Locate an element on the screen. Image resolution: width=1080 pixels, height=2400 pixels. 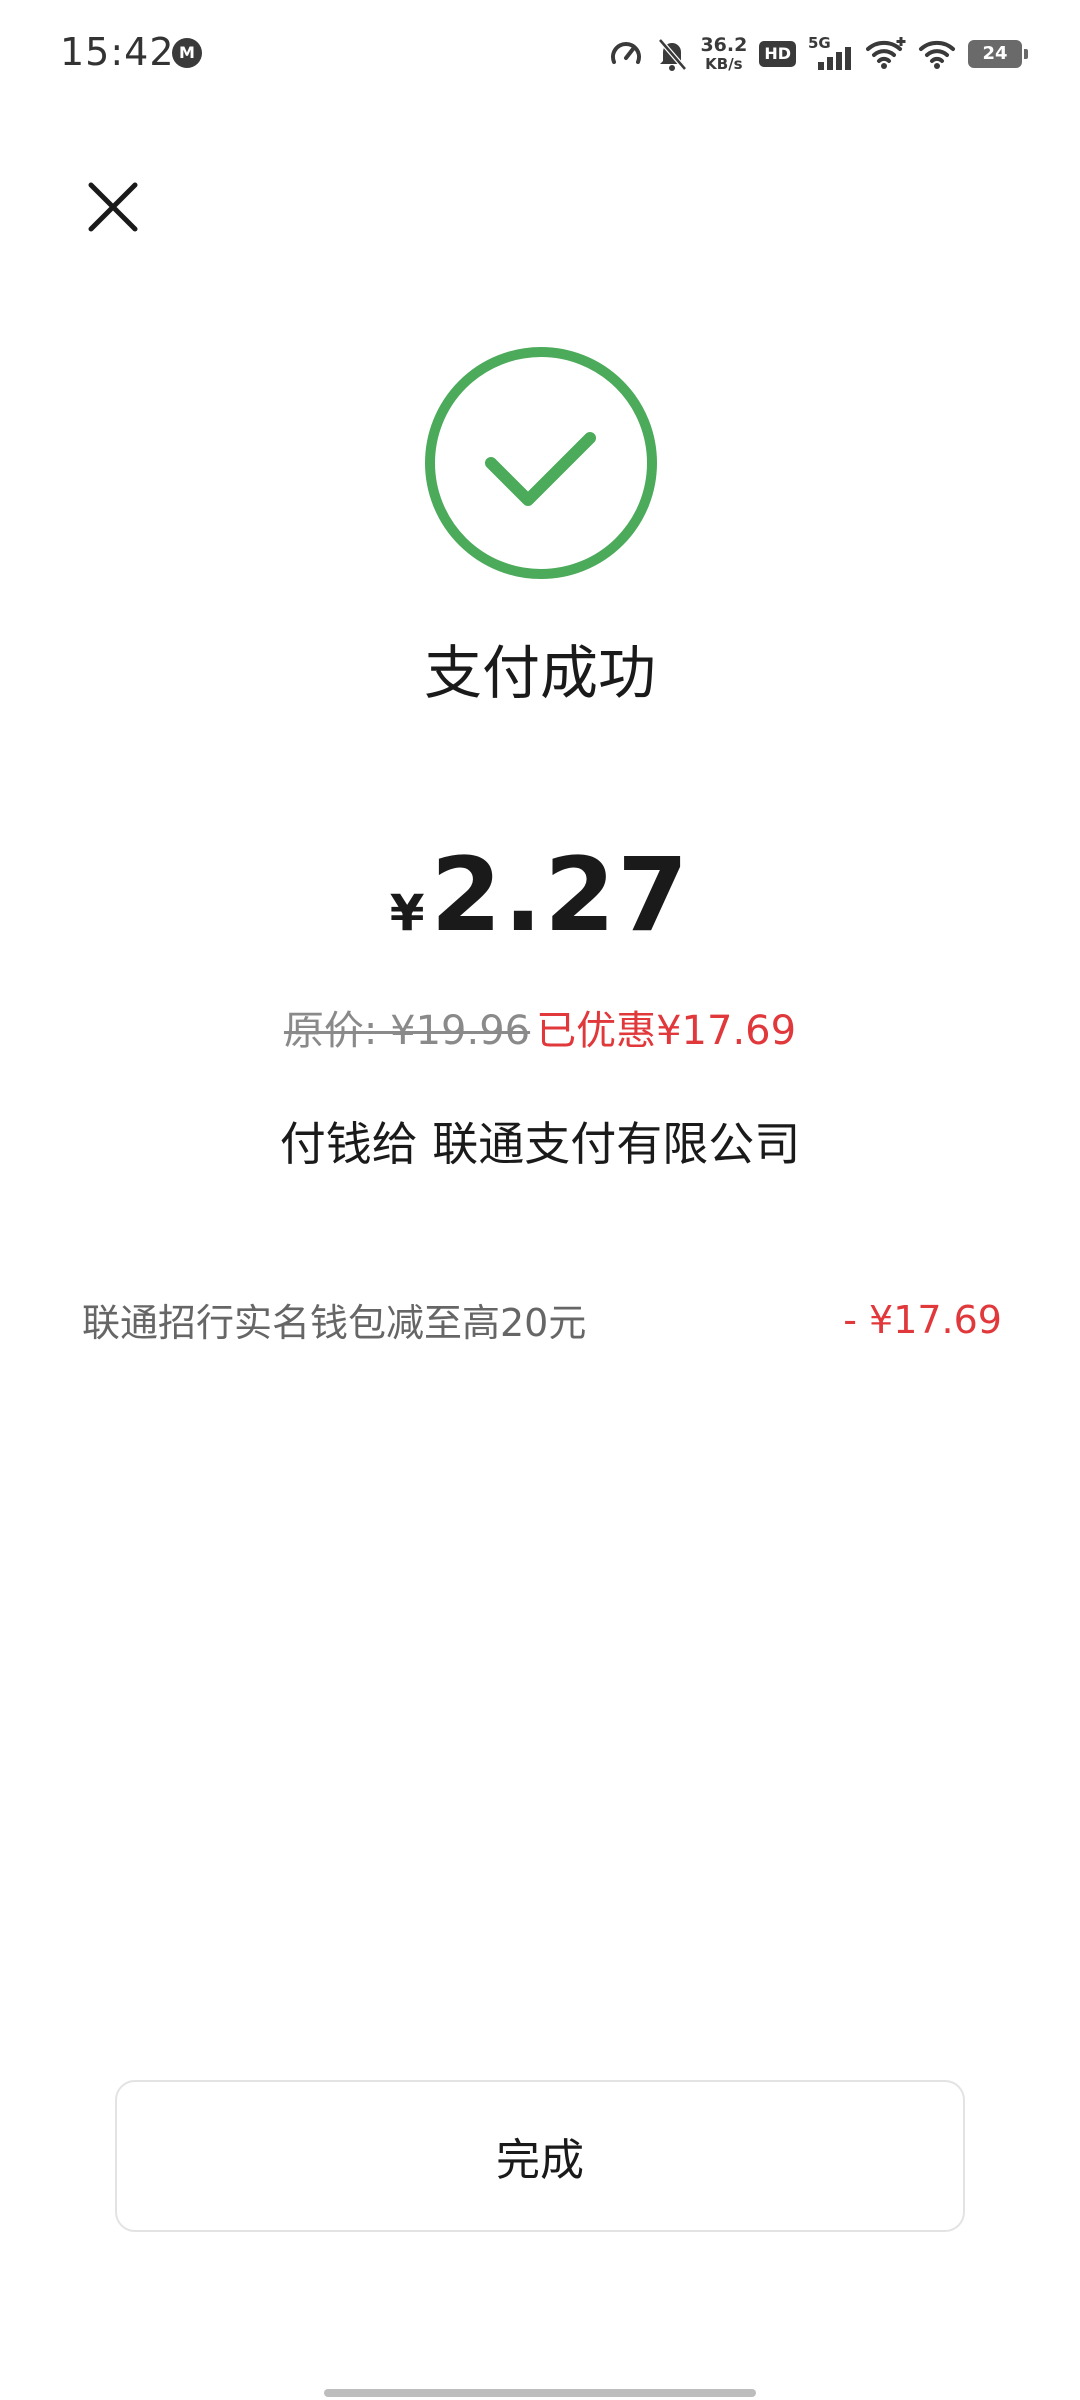
status-icons: 36.2 KB/s HD 5G 24 is located at coordinates (818, 54).